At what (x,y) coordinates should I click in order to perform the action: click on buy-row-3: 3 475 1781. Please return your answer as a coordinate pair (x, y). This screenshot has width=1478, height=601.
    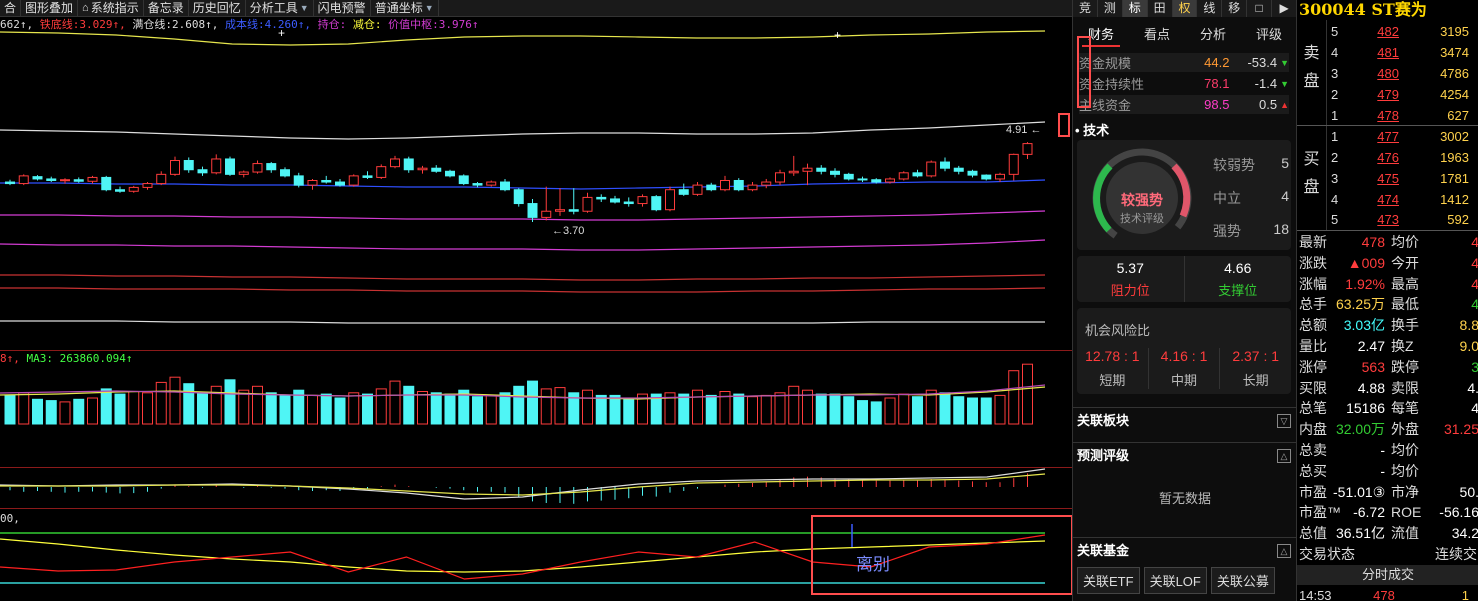
    Looking at the image, I should click on (1402, 178).